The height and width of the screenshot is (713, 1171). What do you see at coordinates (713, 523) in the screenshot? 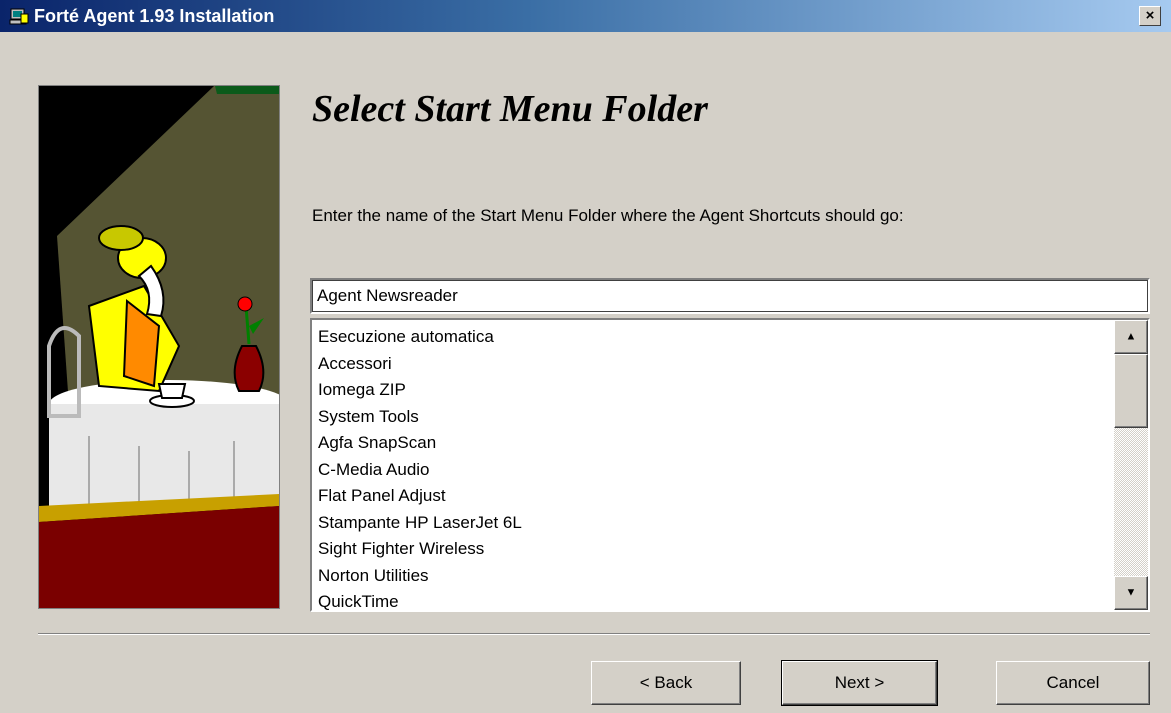
I see `list-item: Stampante HP LaserJet 6L` at bounding box center [713, 523].